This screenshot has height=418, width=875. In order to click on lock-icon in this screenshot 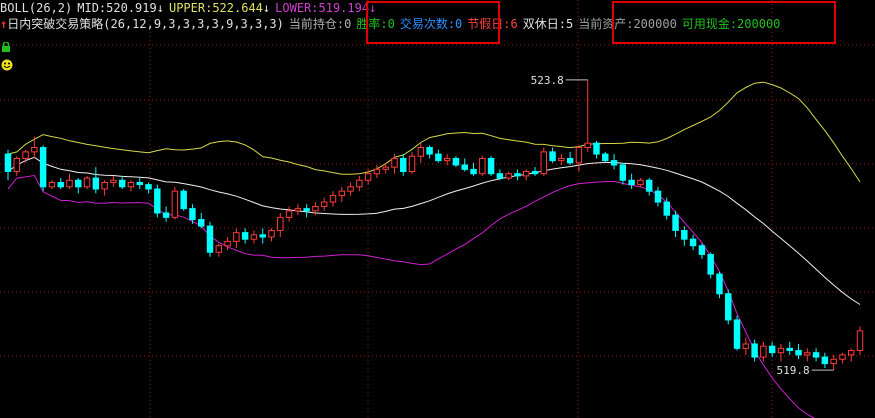, I will do `click(6, 47)`.